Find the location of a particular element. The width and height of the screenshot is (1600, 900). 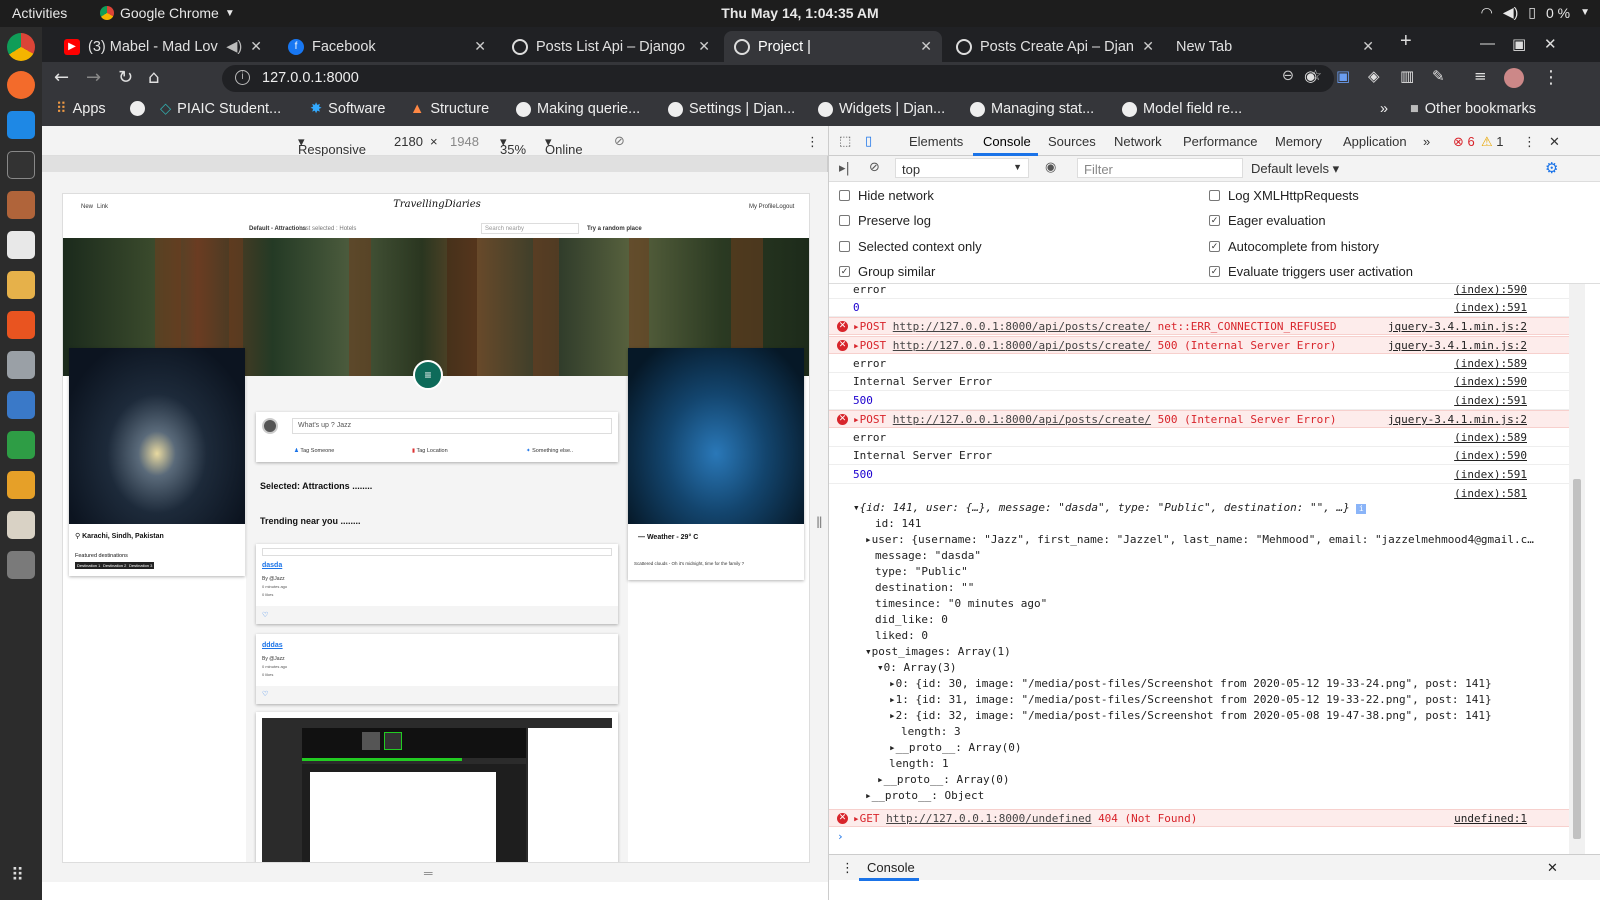

system-tray: ◠ ◀) ▯ 0 % ▼ is located at coordinates (1535, 12).